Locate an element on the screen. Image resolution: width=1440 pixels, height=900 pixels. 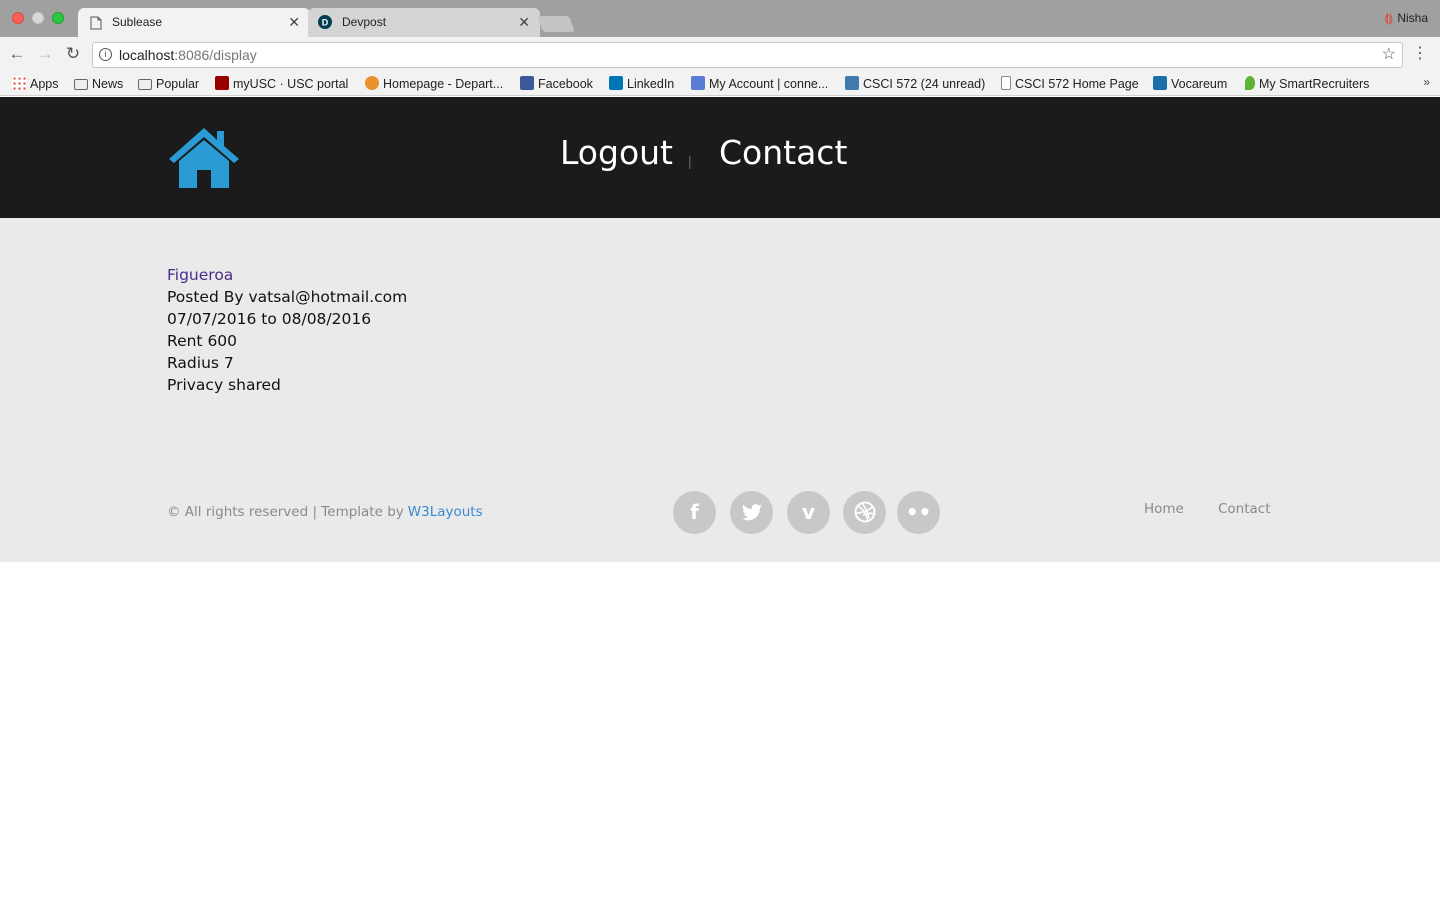
listing-radius: Radius 7 is located at coordinates (200, 363).